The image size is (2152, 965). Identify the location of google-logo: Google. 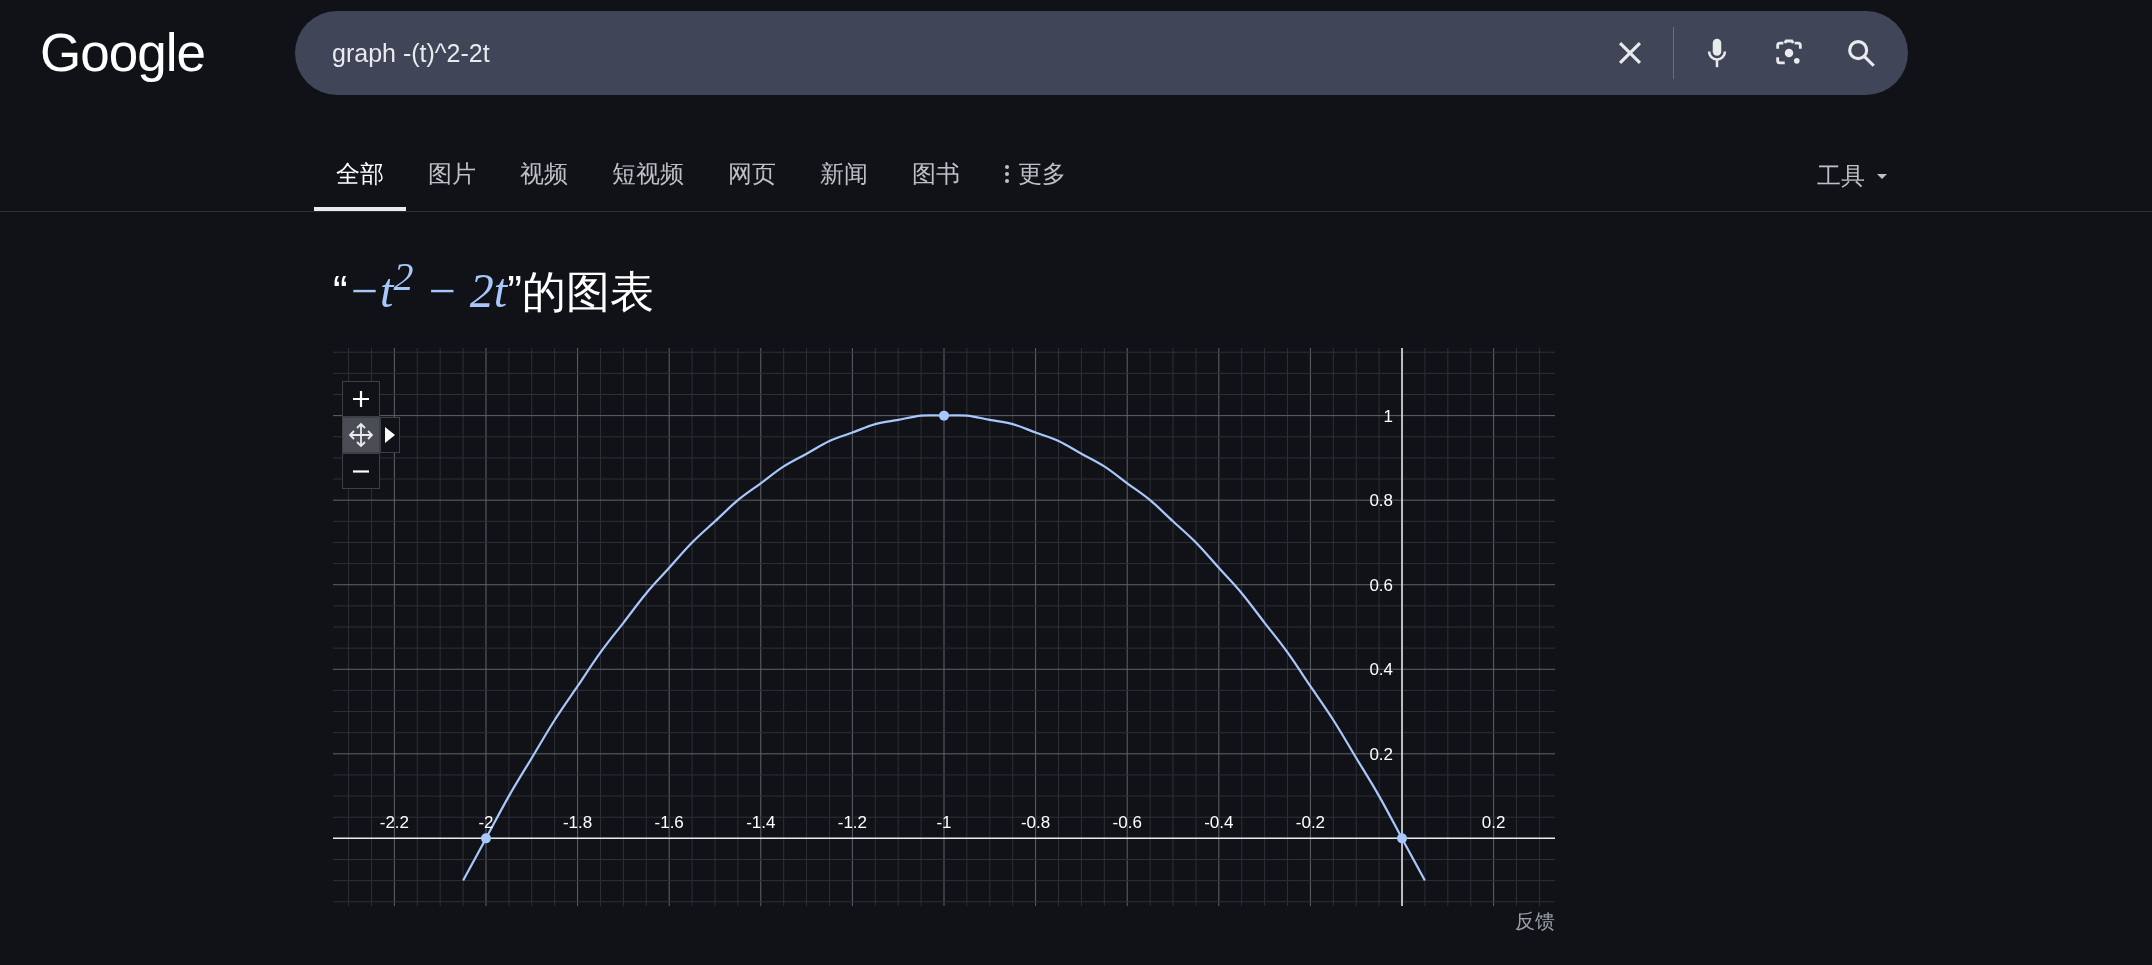
(150, 53).